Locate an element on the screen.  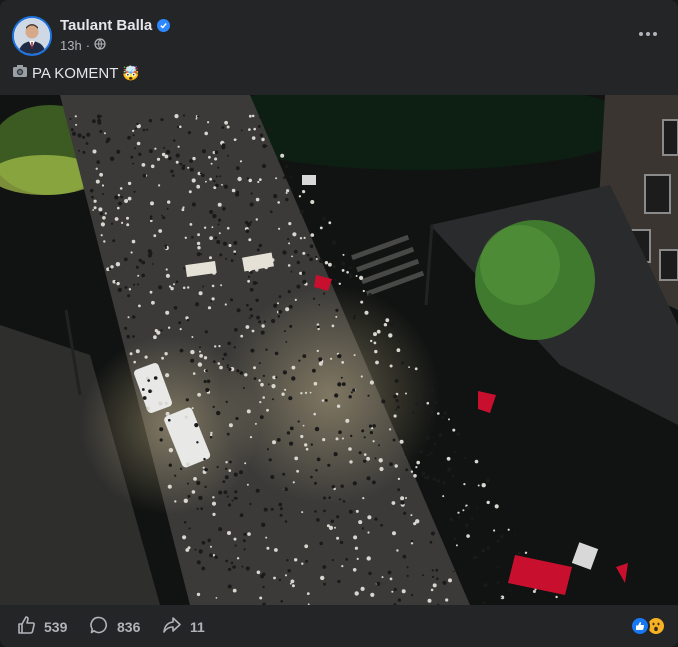
like-count: 539 is located at coordinates (56, 626).